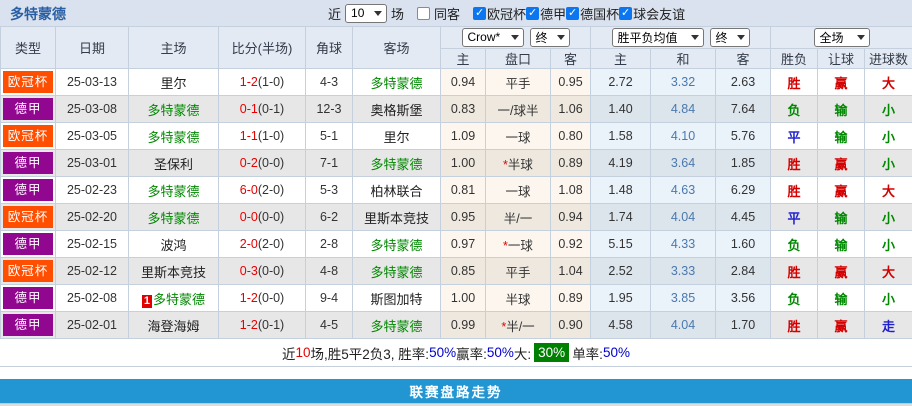 Image resolution: width=912 pixels, height=406 pixels. I want to click on draw-odds: 4.84, so click(683, 109).